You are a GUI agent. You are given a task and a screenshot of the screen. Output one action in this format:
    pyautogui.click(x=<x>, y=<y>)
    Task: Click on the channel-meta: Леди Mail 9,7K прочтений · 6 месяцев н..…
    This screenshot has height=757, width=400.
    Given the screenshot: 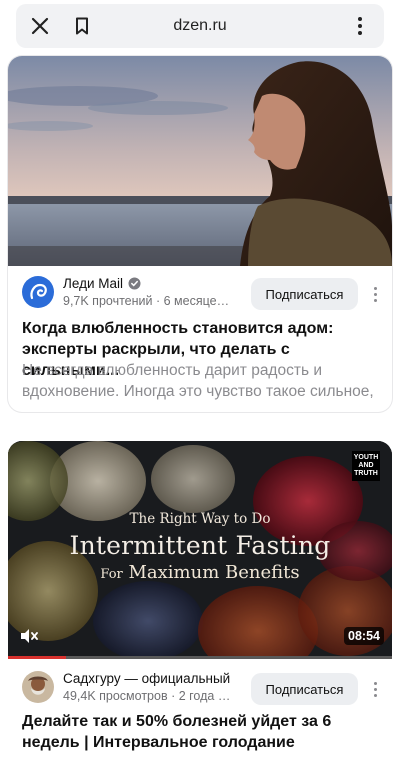 What is the action you would take?
    pyautogui.click(x=127, y=292)
    